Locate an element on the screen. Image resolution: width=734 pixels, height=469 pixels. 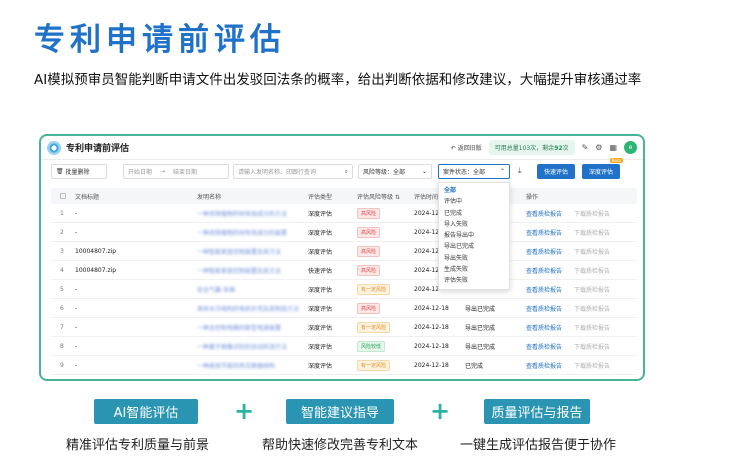
back-to-old-version-link: ↶ 返回旧版 is located at coordinates (466, 147).